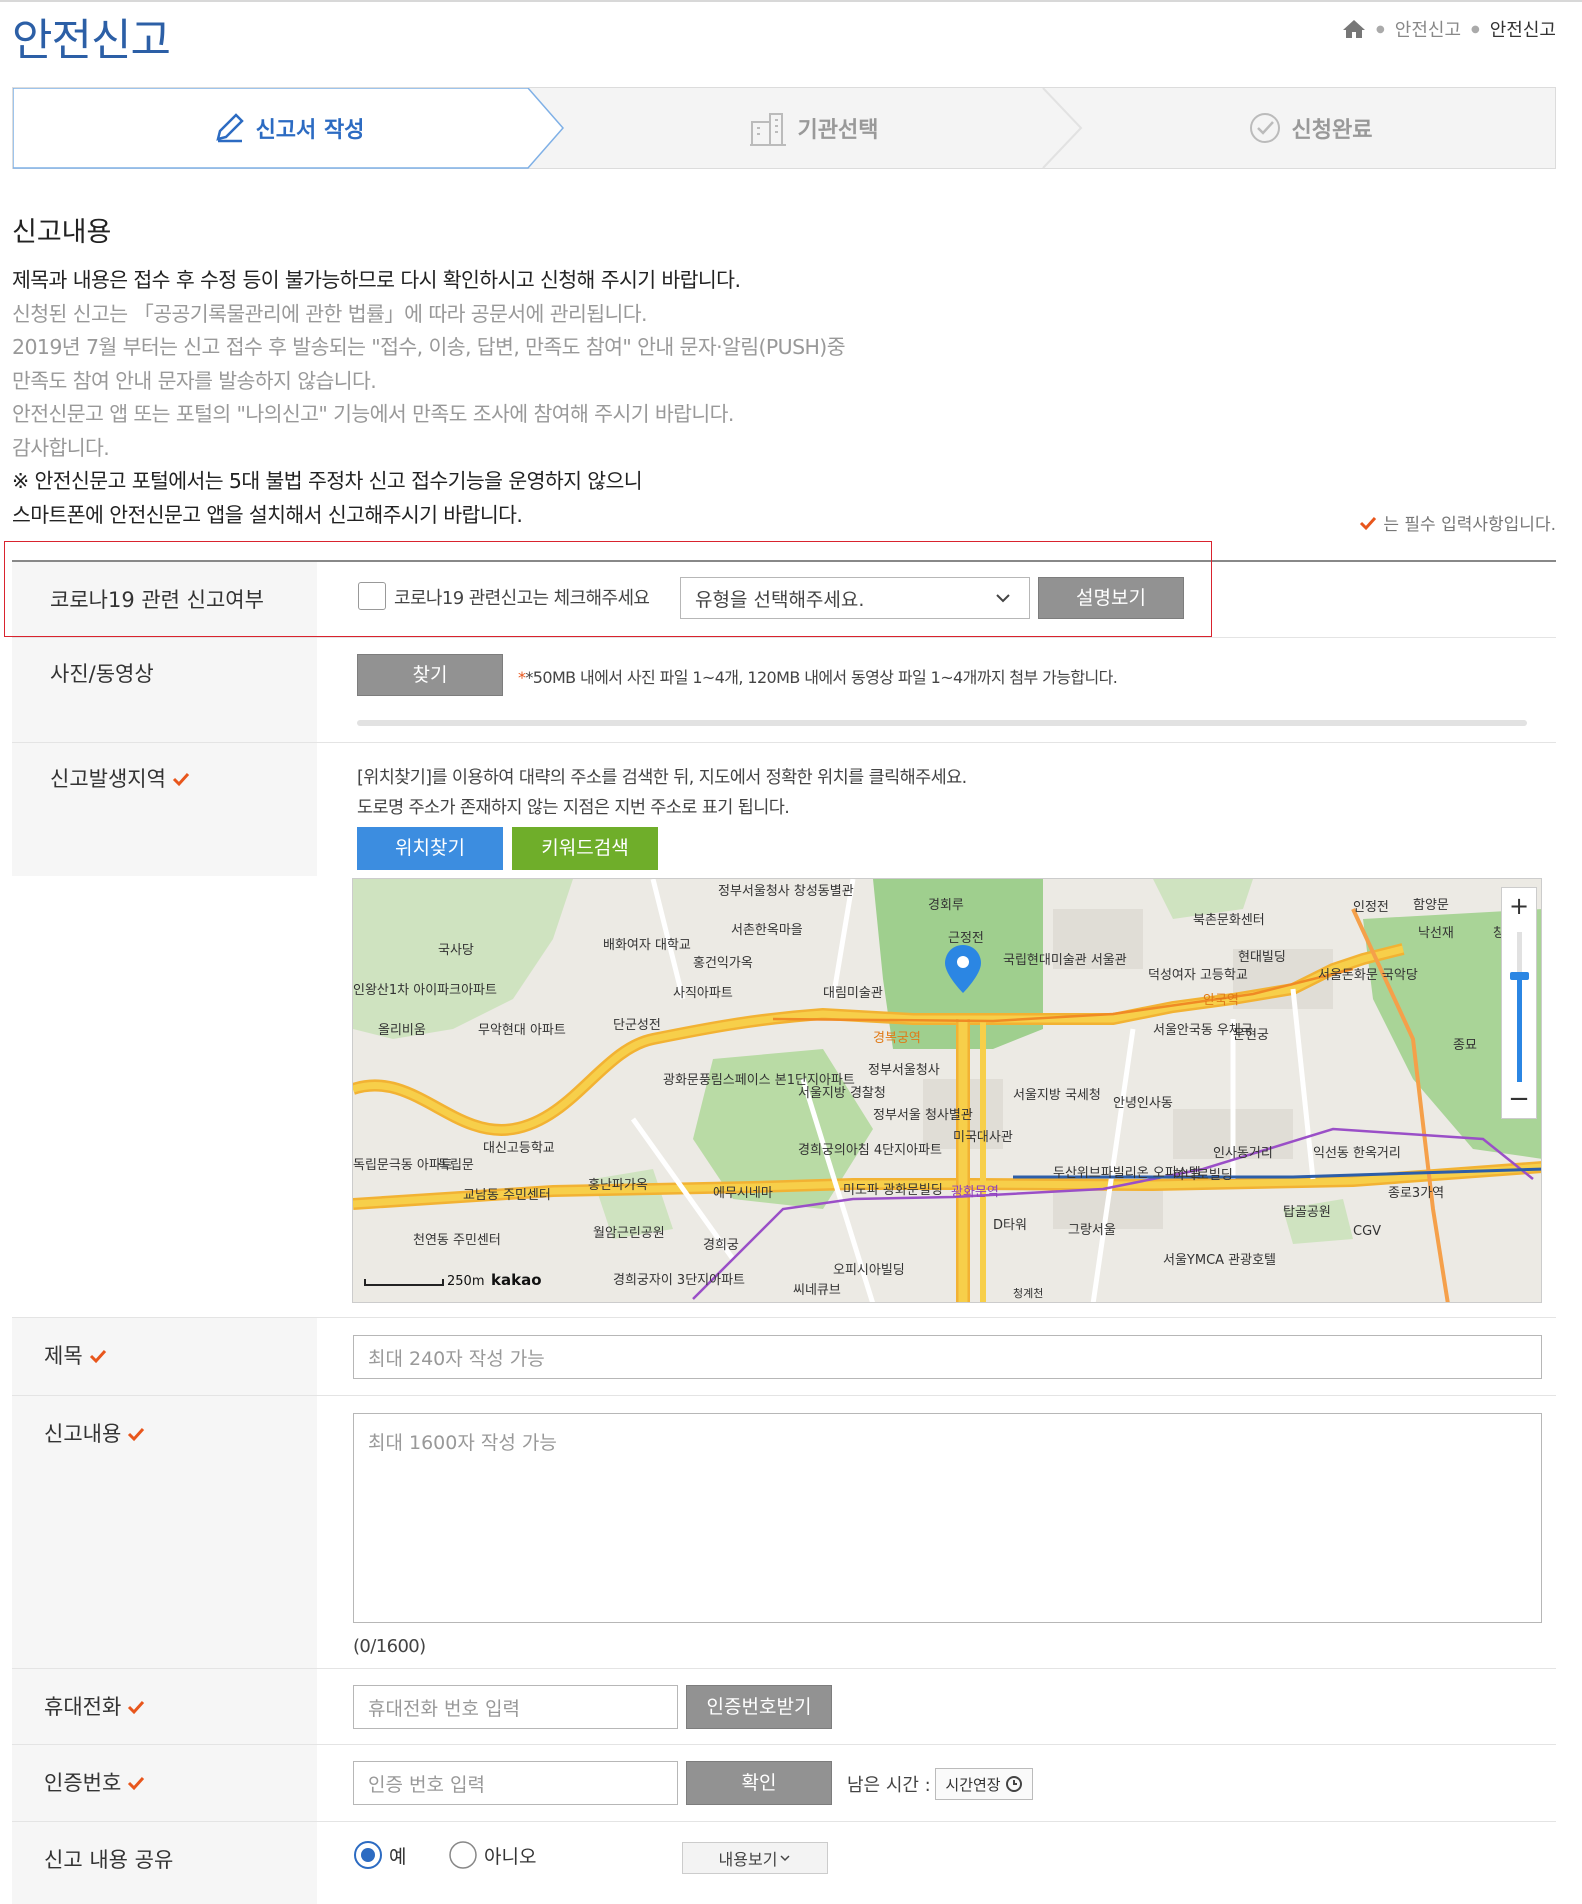 The image size is (1582, 1904). Describe the element at coordinates (946, 905) in the screenshot. I see `map-label: 경회루` at that location.